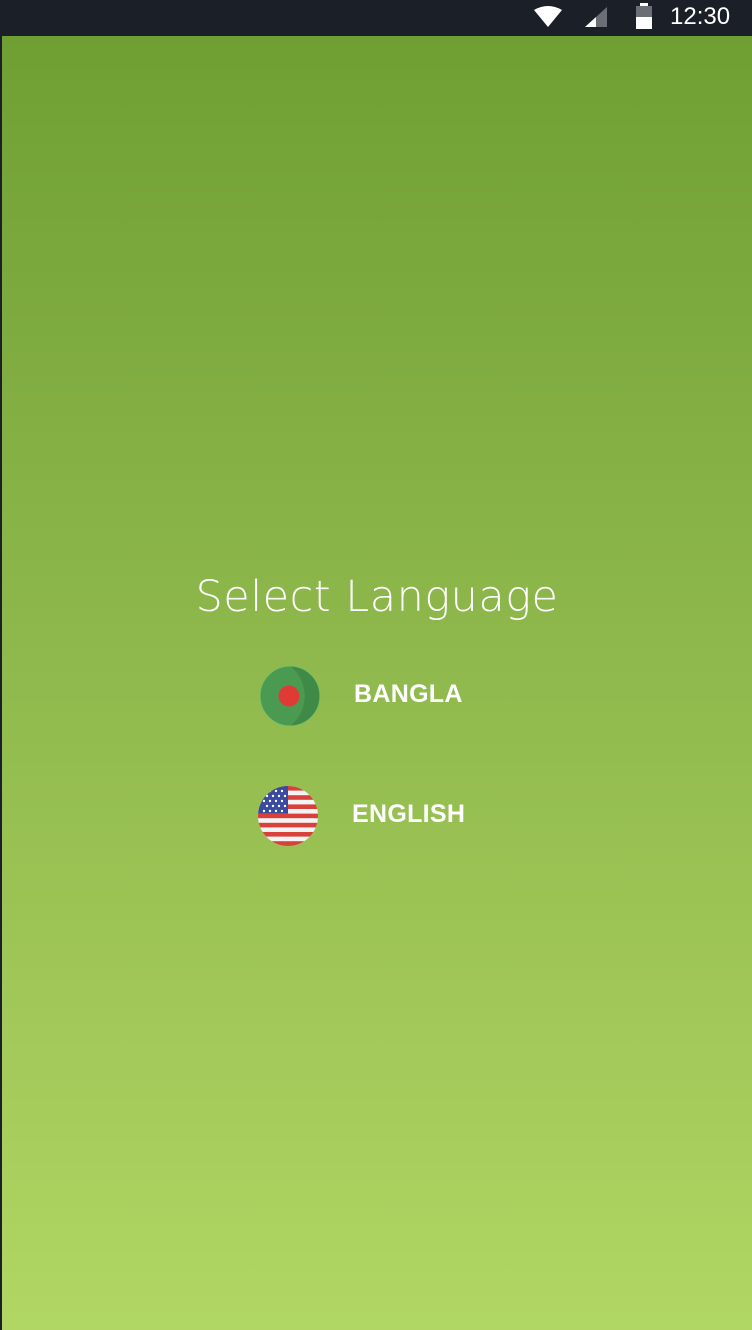 The height and width of the screenshot is (1330, 752). I want to click on language-option-english: ENGLISH, so click(368, 816).